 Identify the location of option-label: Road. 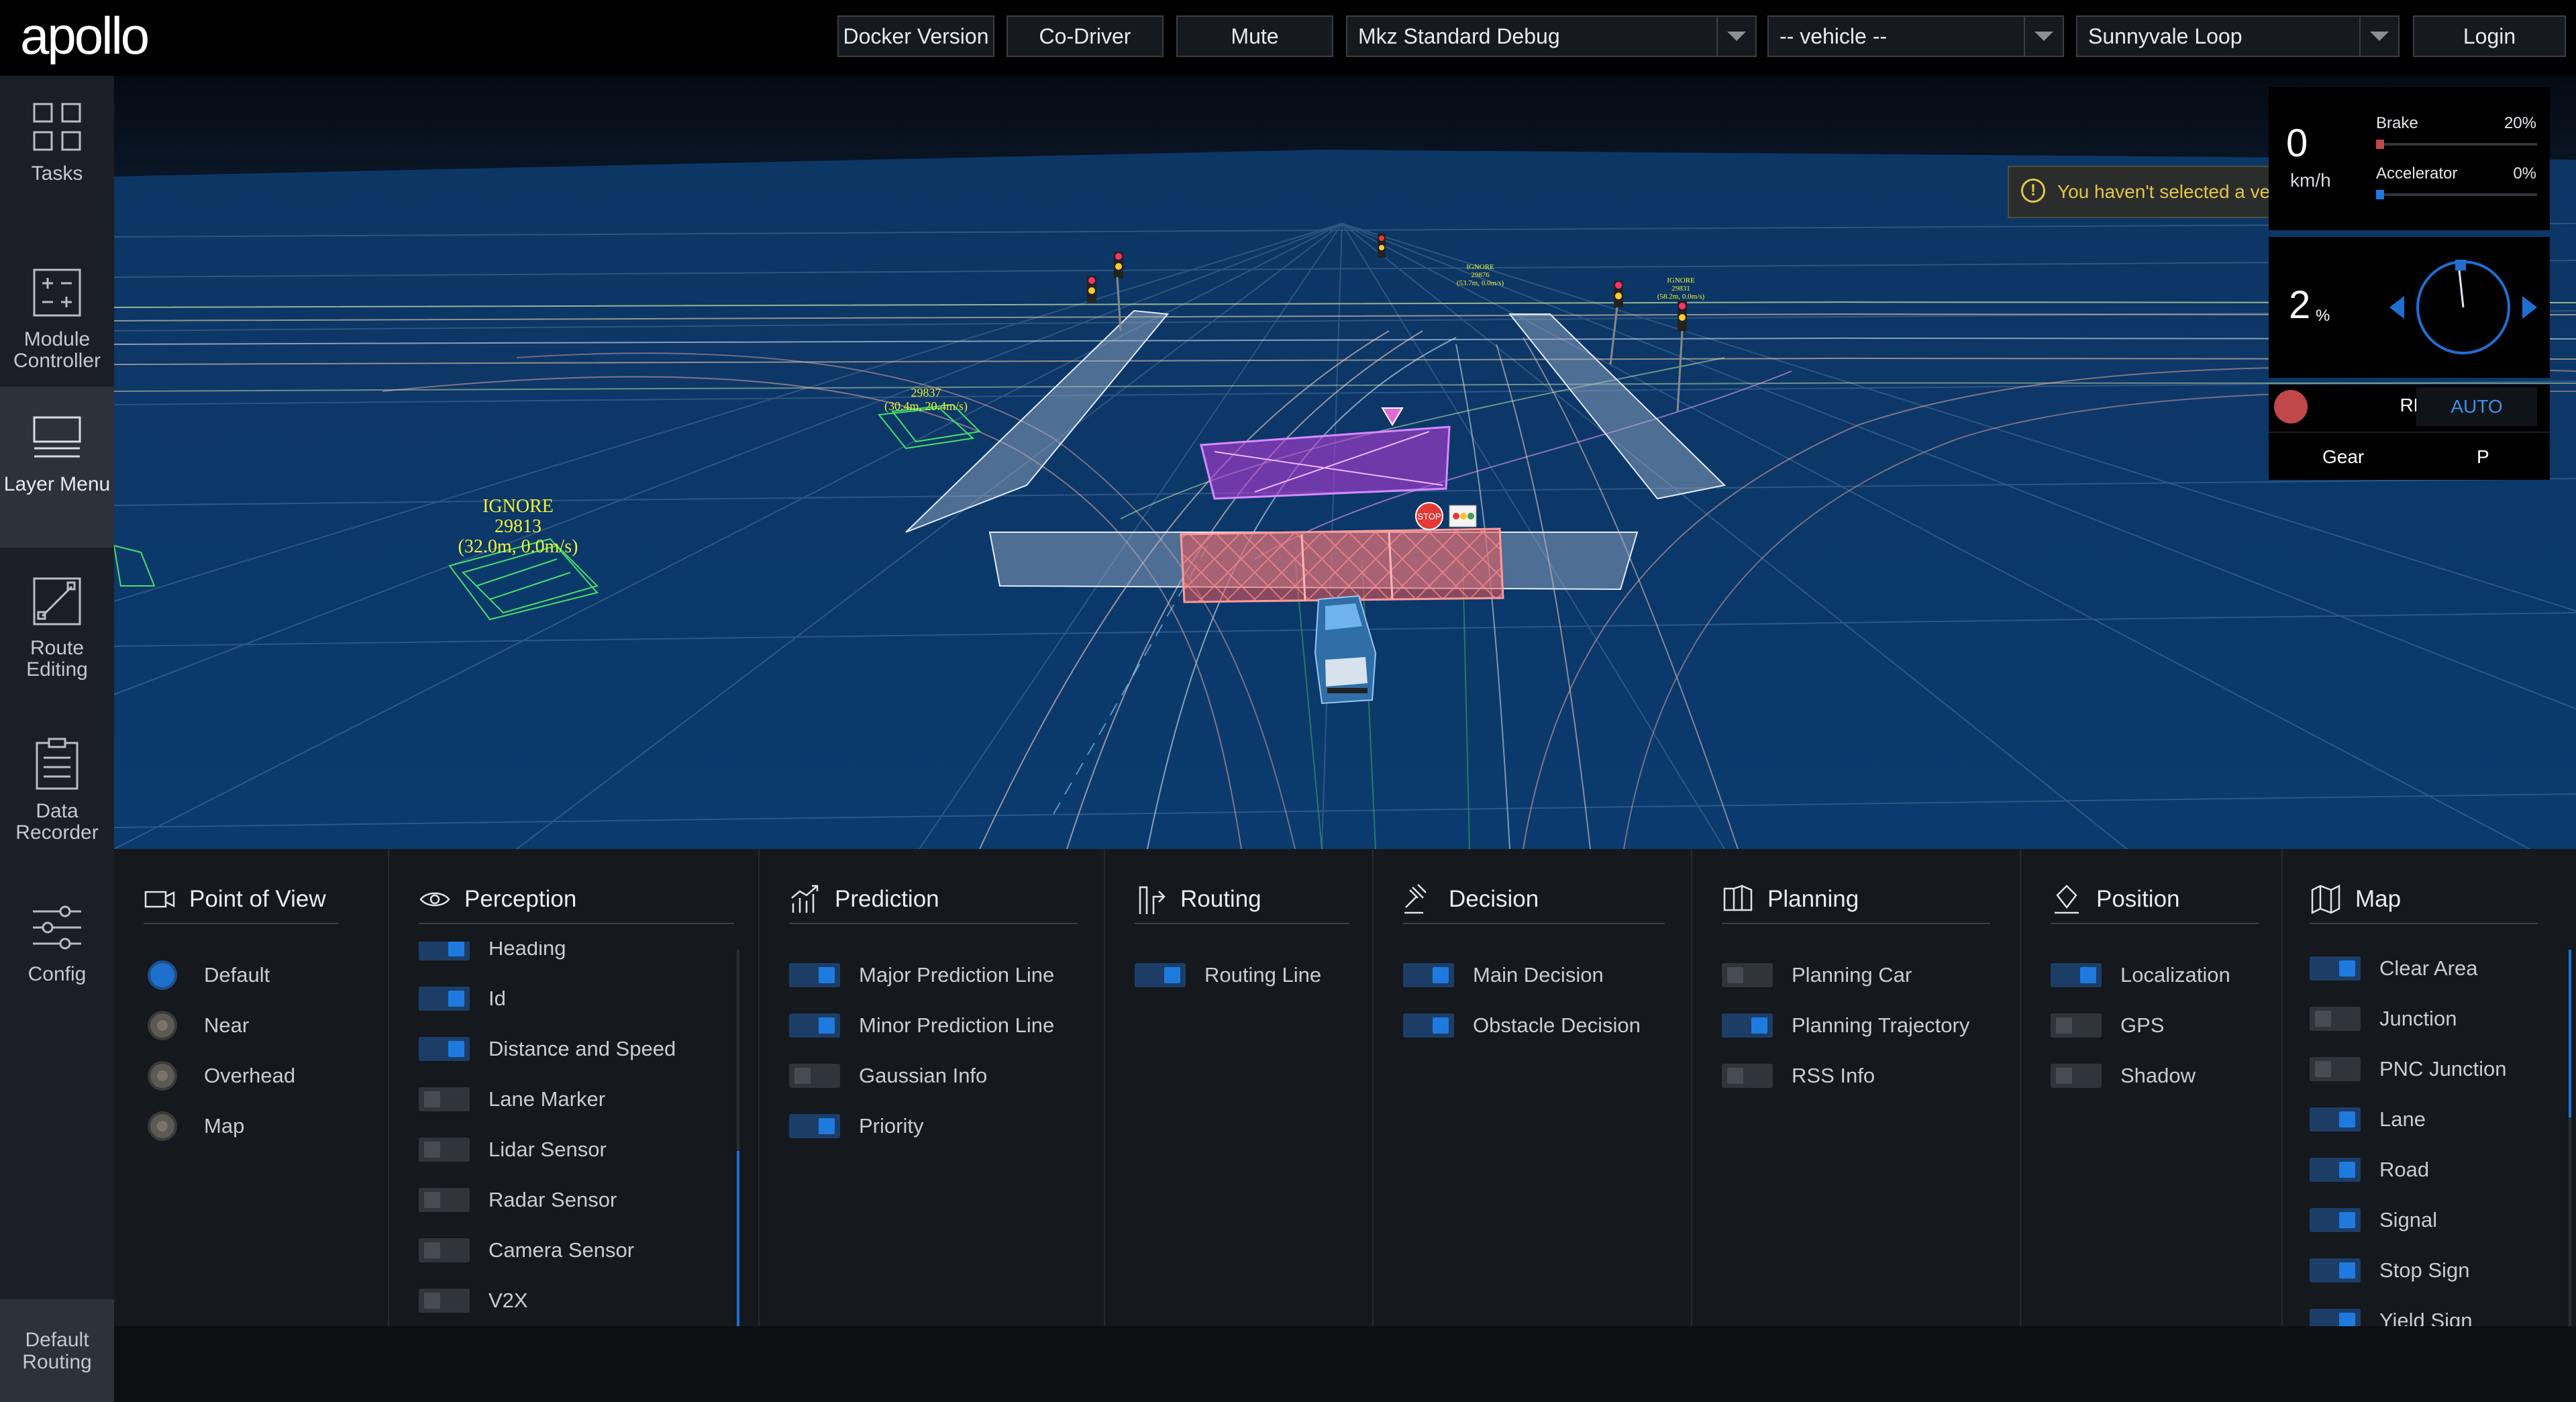
(2404, 1169).